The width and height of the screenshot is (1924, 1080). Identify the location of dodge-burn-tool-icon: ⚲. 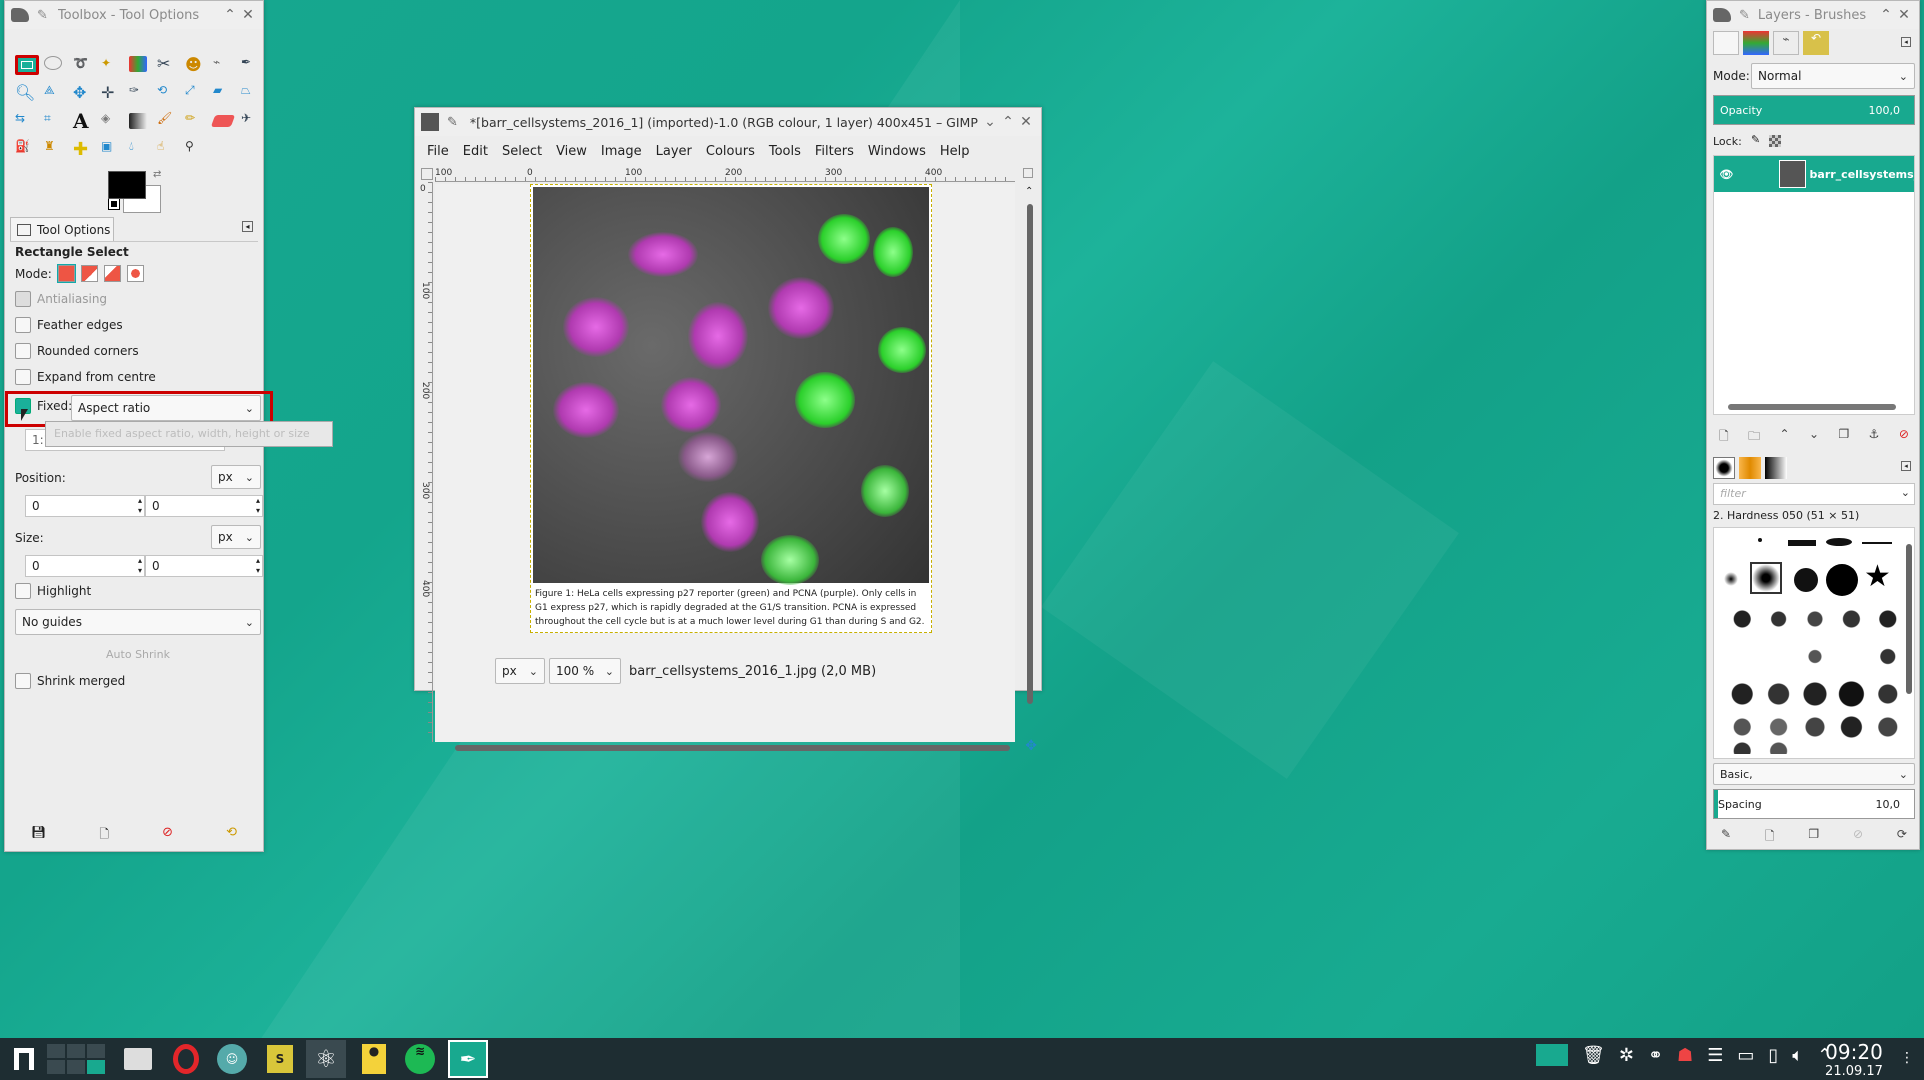
(196, 150).